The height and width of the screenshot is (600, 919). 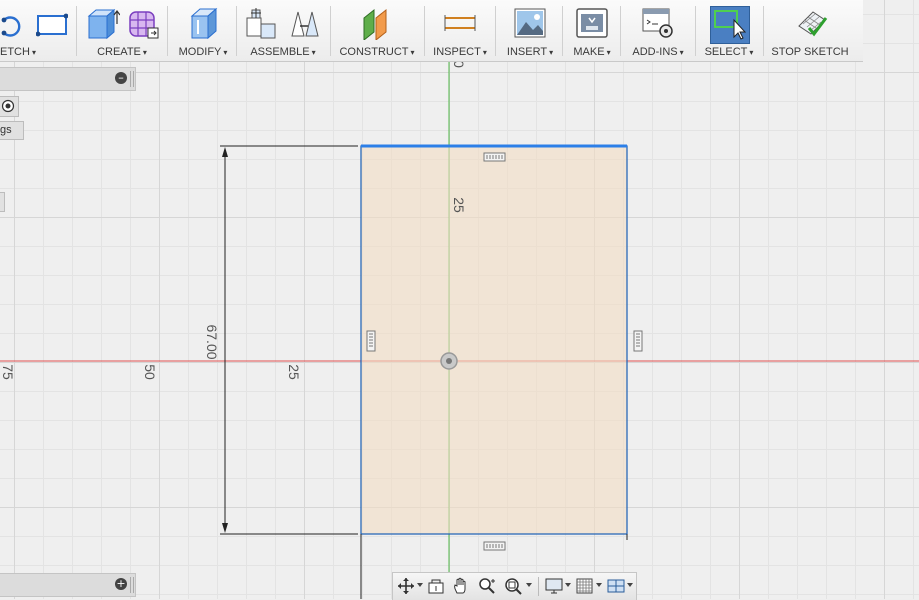 What do you see at coordinates (6, 130) in the screenshot?
I see `settings-chip-label: gs` at bounding box center [6, 130].